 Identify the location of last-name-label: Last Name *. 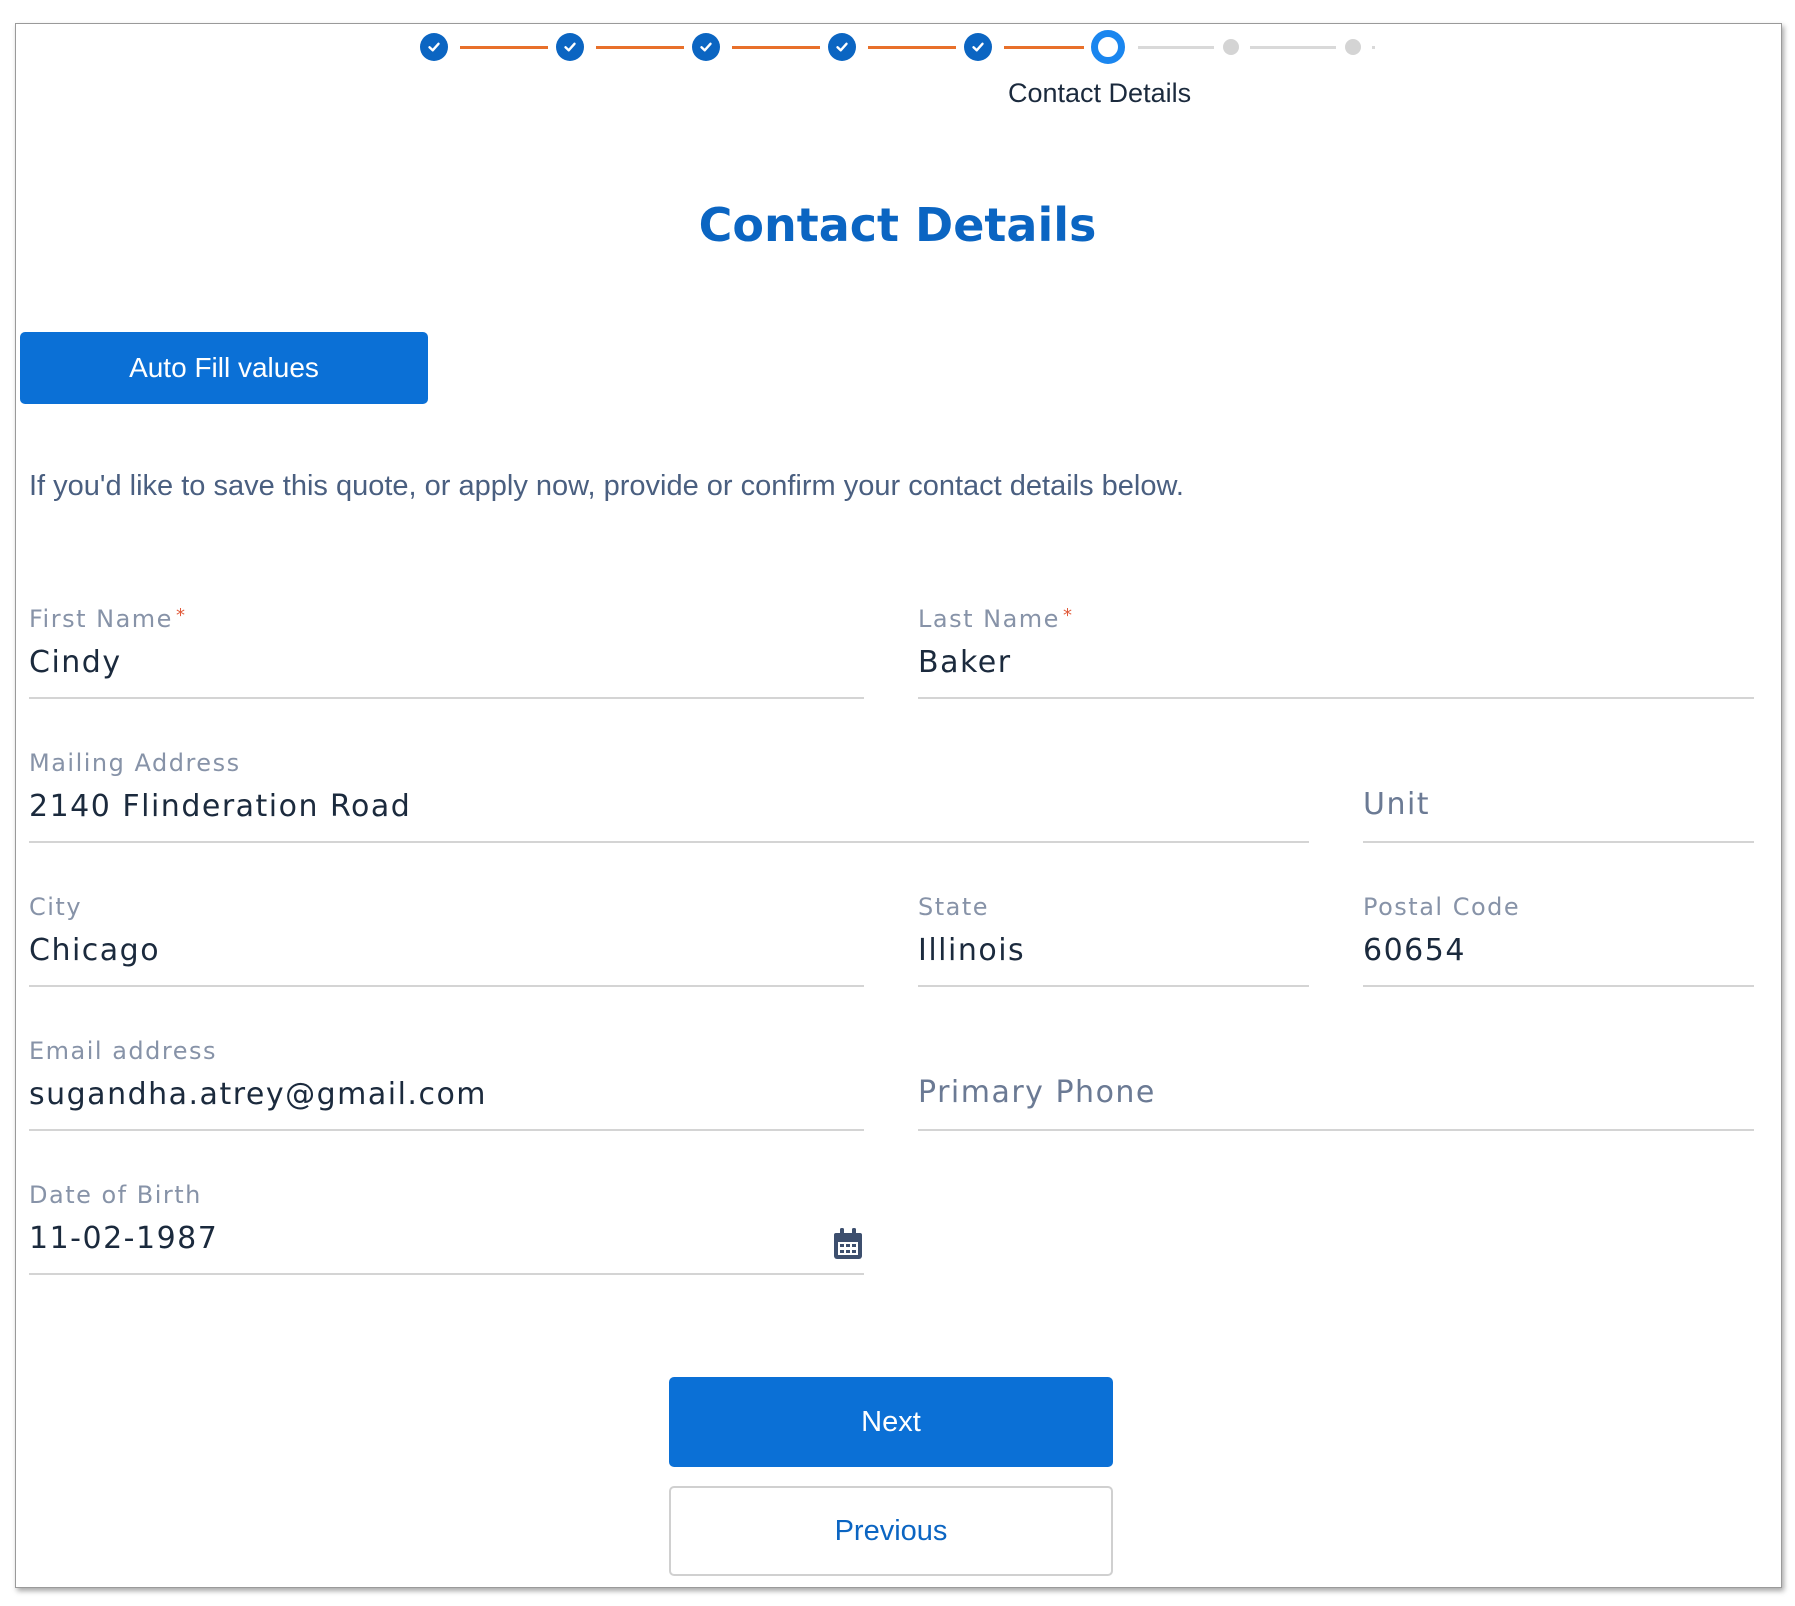
(996, 619).